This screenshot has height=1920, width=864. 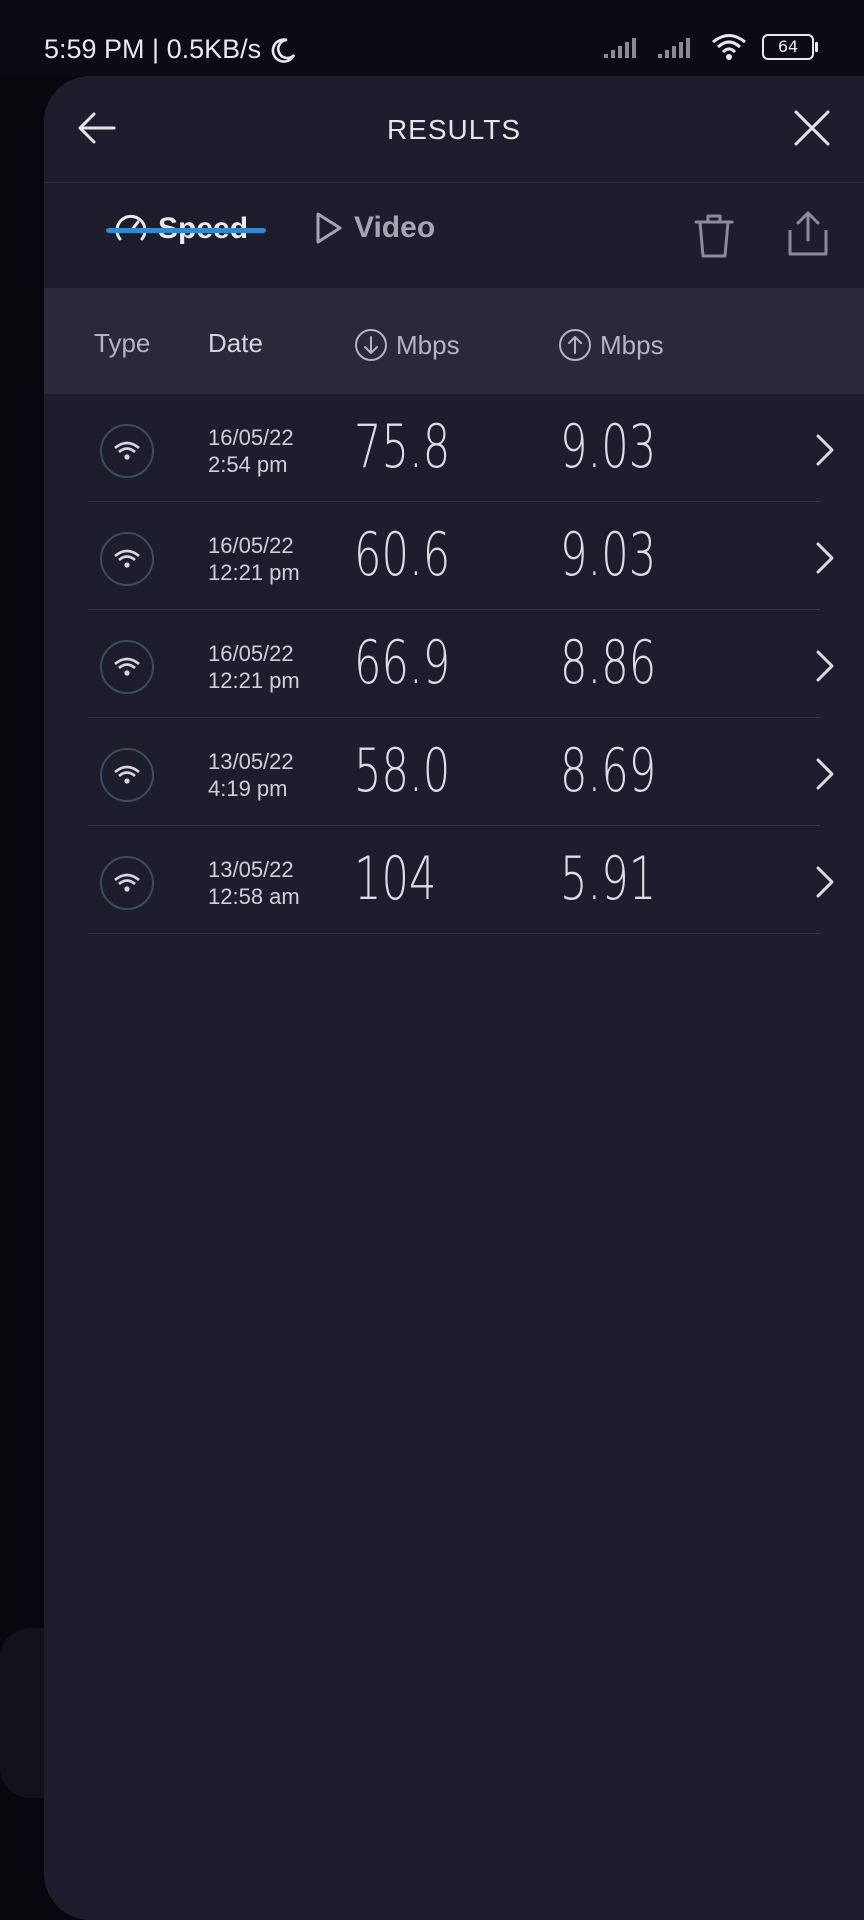 What do you see at coordinates (454, 772) in the screenshot?
I see `result-row: 13/05/22 4:19 pm 58.0 8.69` at bounding box center [454, 772].